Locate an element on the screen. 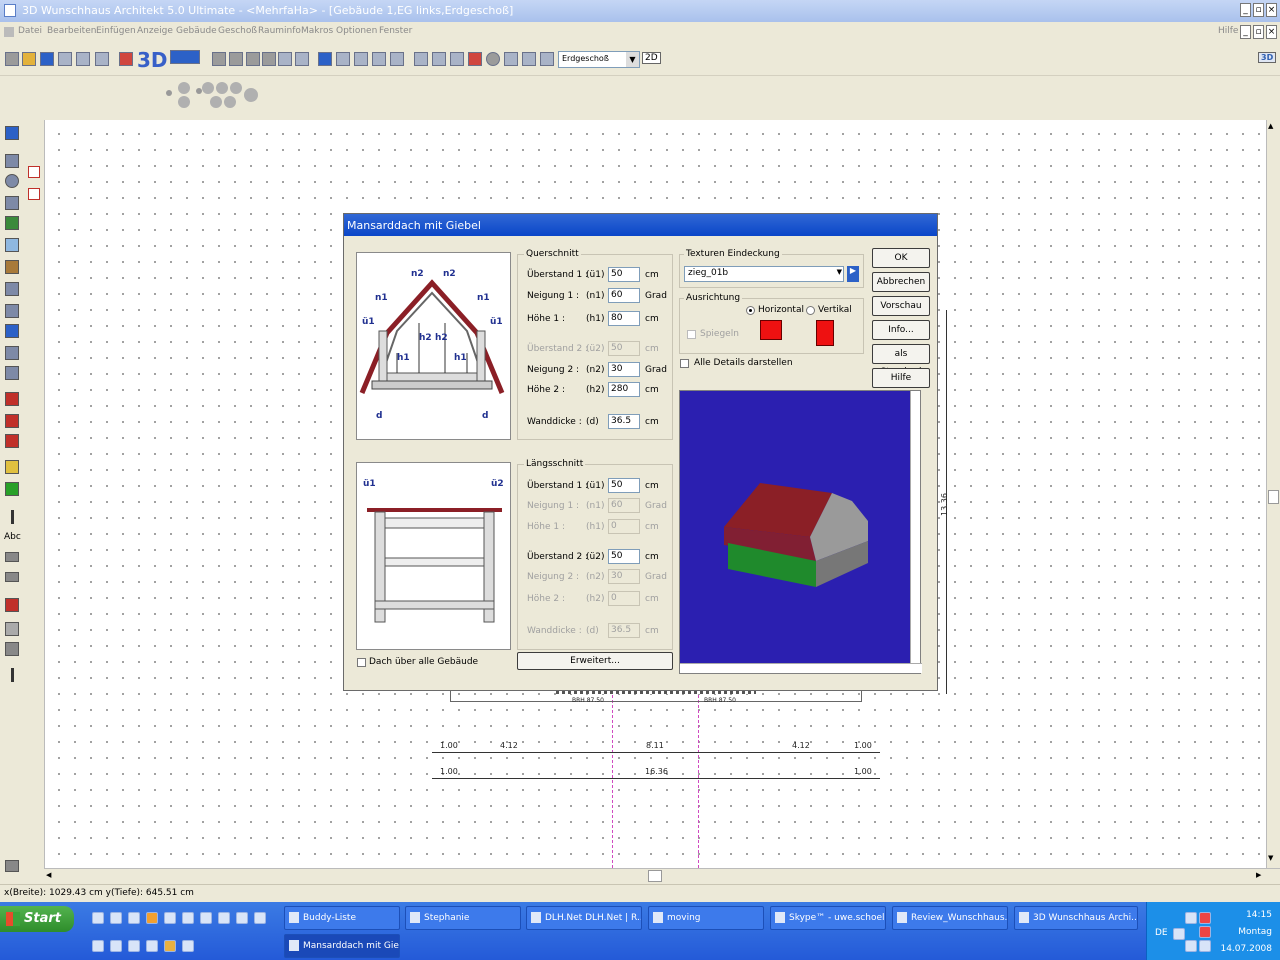 The image size is (1280, 960). abbrechen-button: Abbrechen is located at coordinates (901, 282).